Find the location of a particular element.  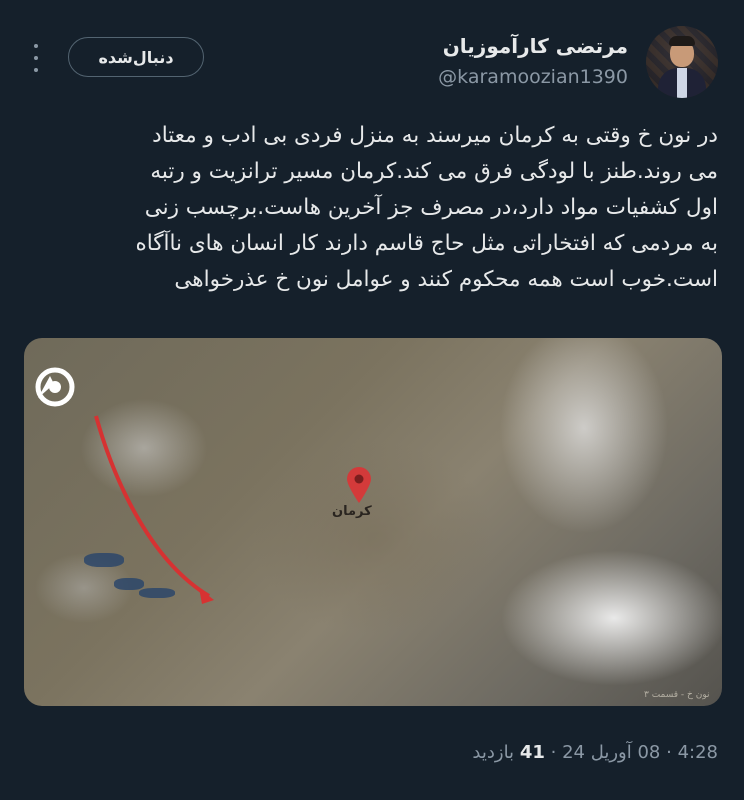

views-label: بازدید is located at coordinates (493, 752).